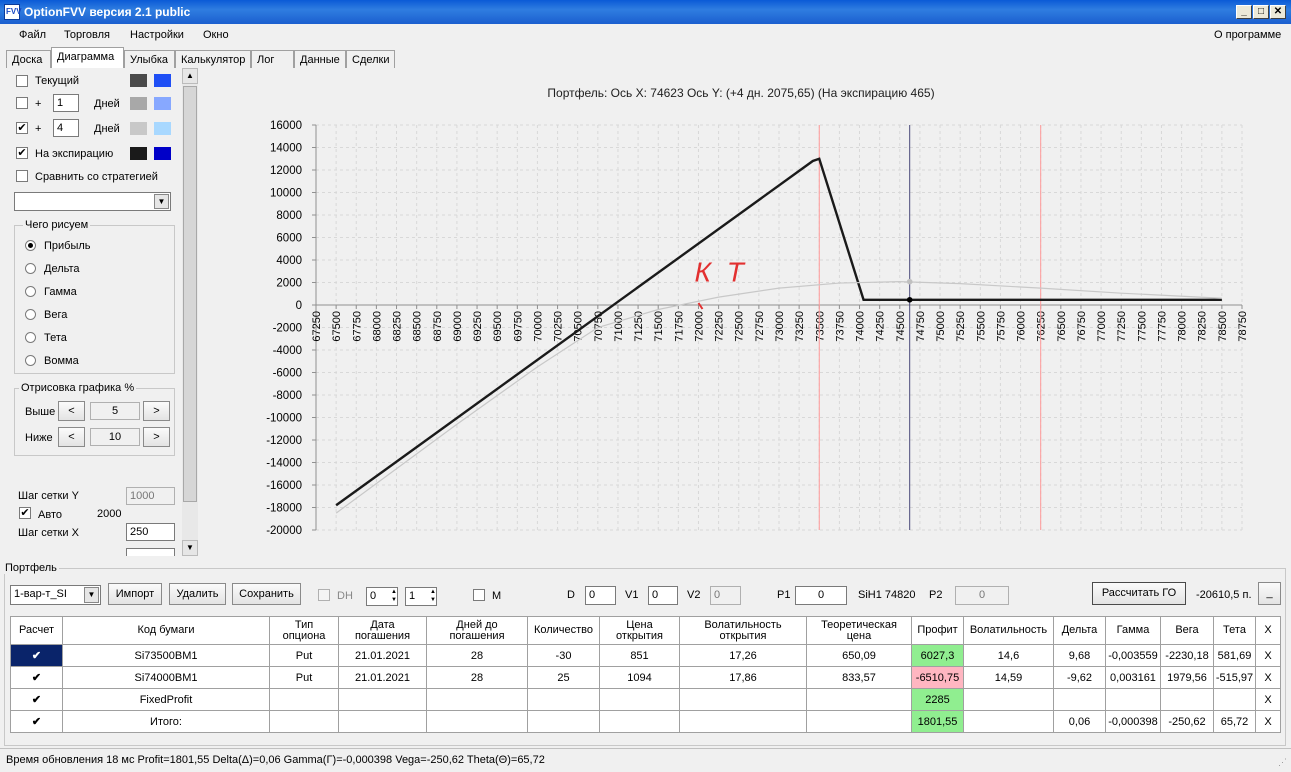  What do you see at coordinates (92, 201) in the screenshot?
I see `compare-strategy-select: ▼` at bounding box center [92, 201].